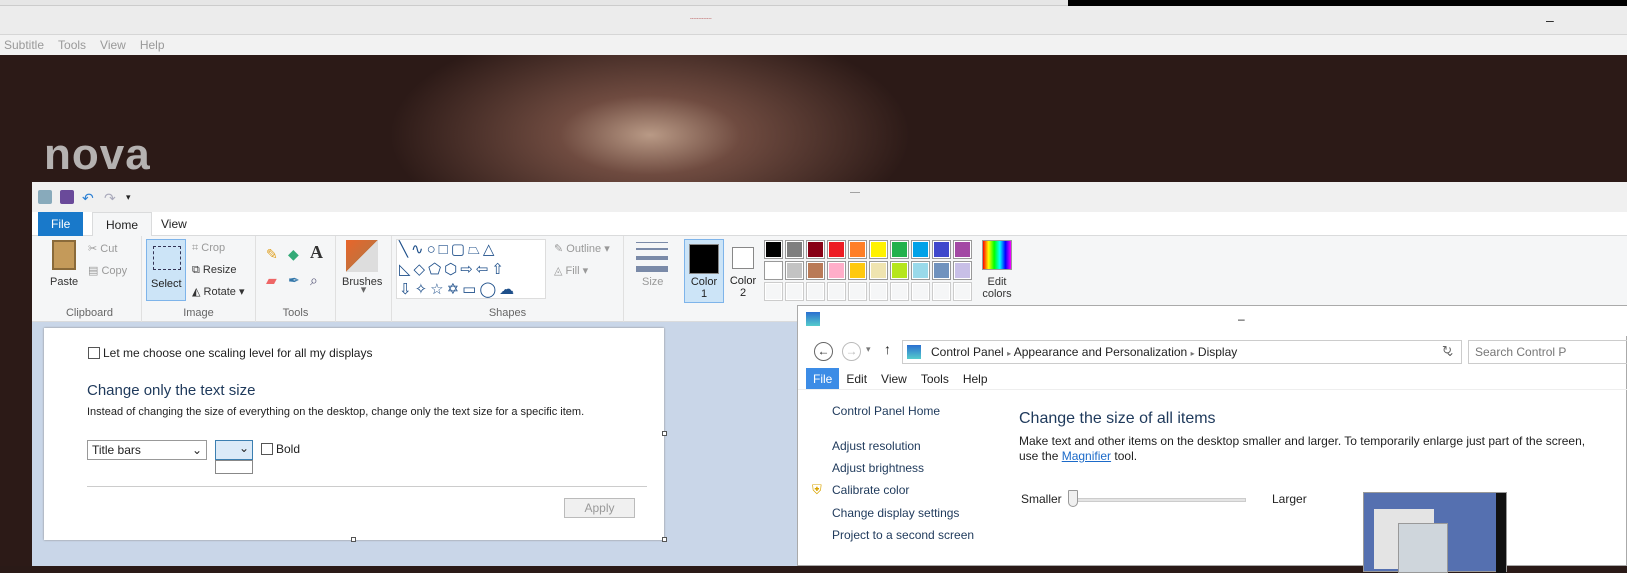  Describe the element at coordinates (894, 378) in the screenshot. I see `cp-menu-view: View` at that location.